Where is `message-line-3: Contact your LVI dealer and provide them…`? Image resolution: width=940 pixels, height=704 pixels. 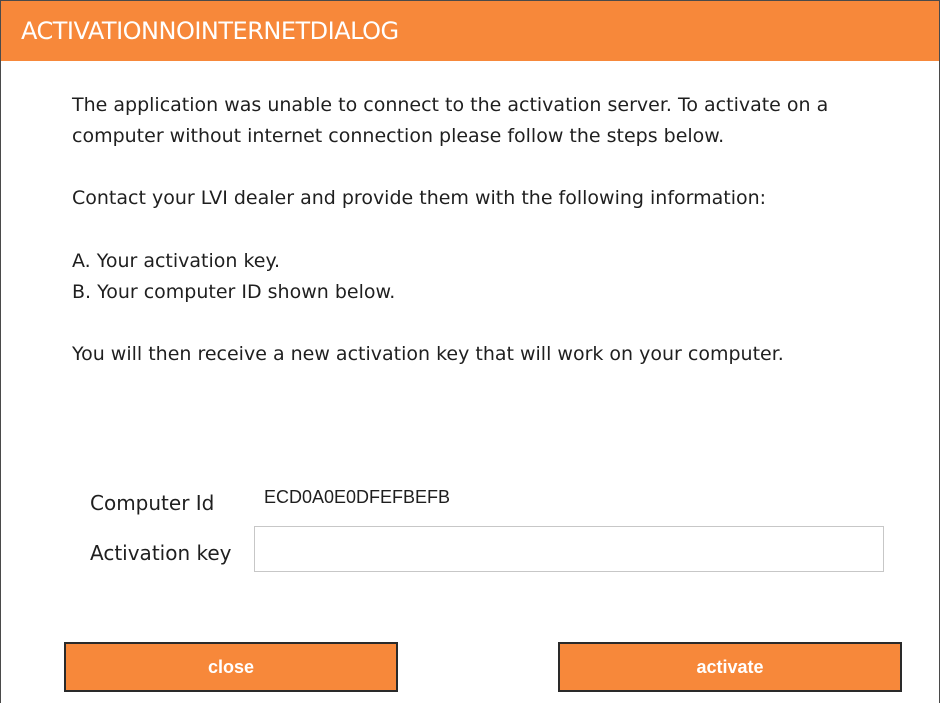
message-line-3: Contact your LVI dealer and provide them… is located at coordinates (419, 198).